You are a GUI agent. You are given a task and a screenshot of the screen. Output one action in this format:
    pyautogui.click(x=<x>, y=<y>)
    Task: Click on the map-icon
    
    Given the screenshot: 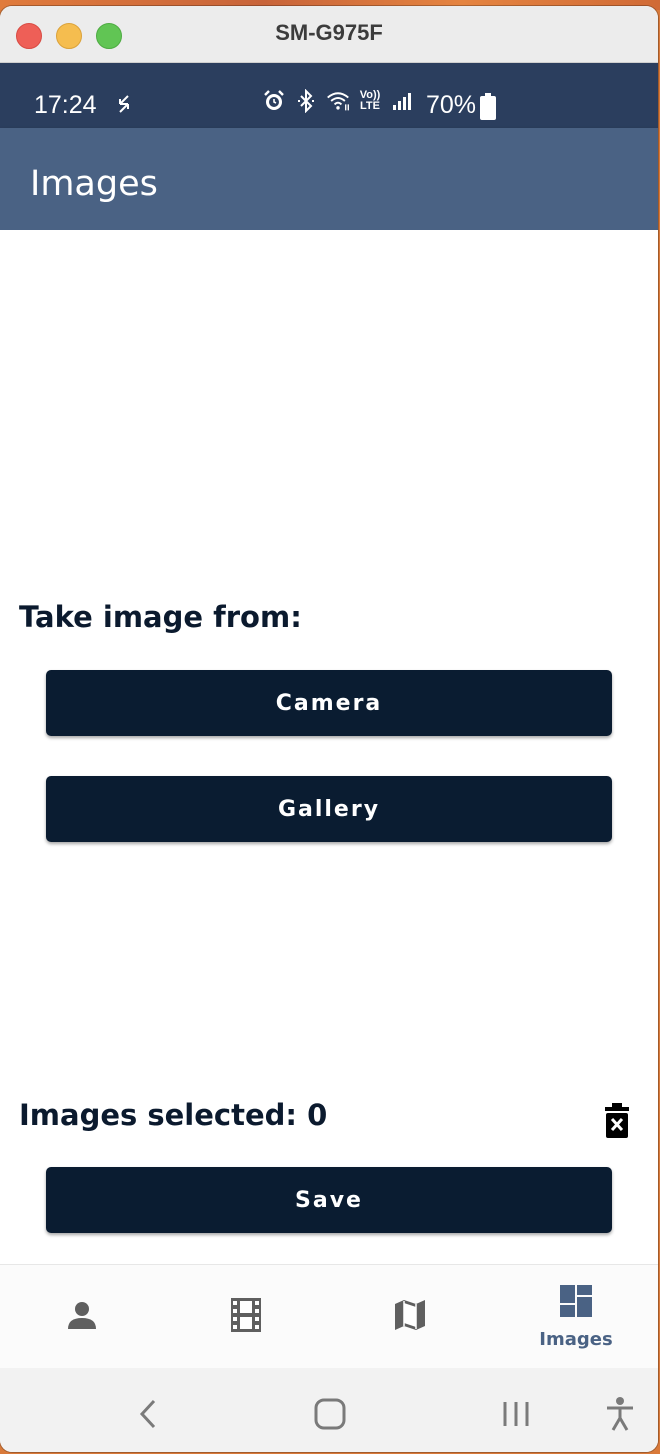 What is the action you would take?
    pyautogui.click(x=410, y=1317)
    